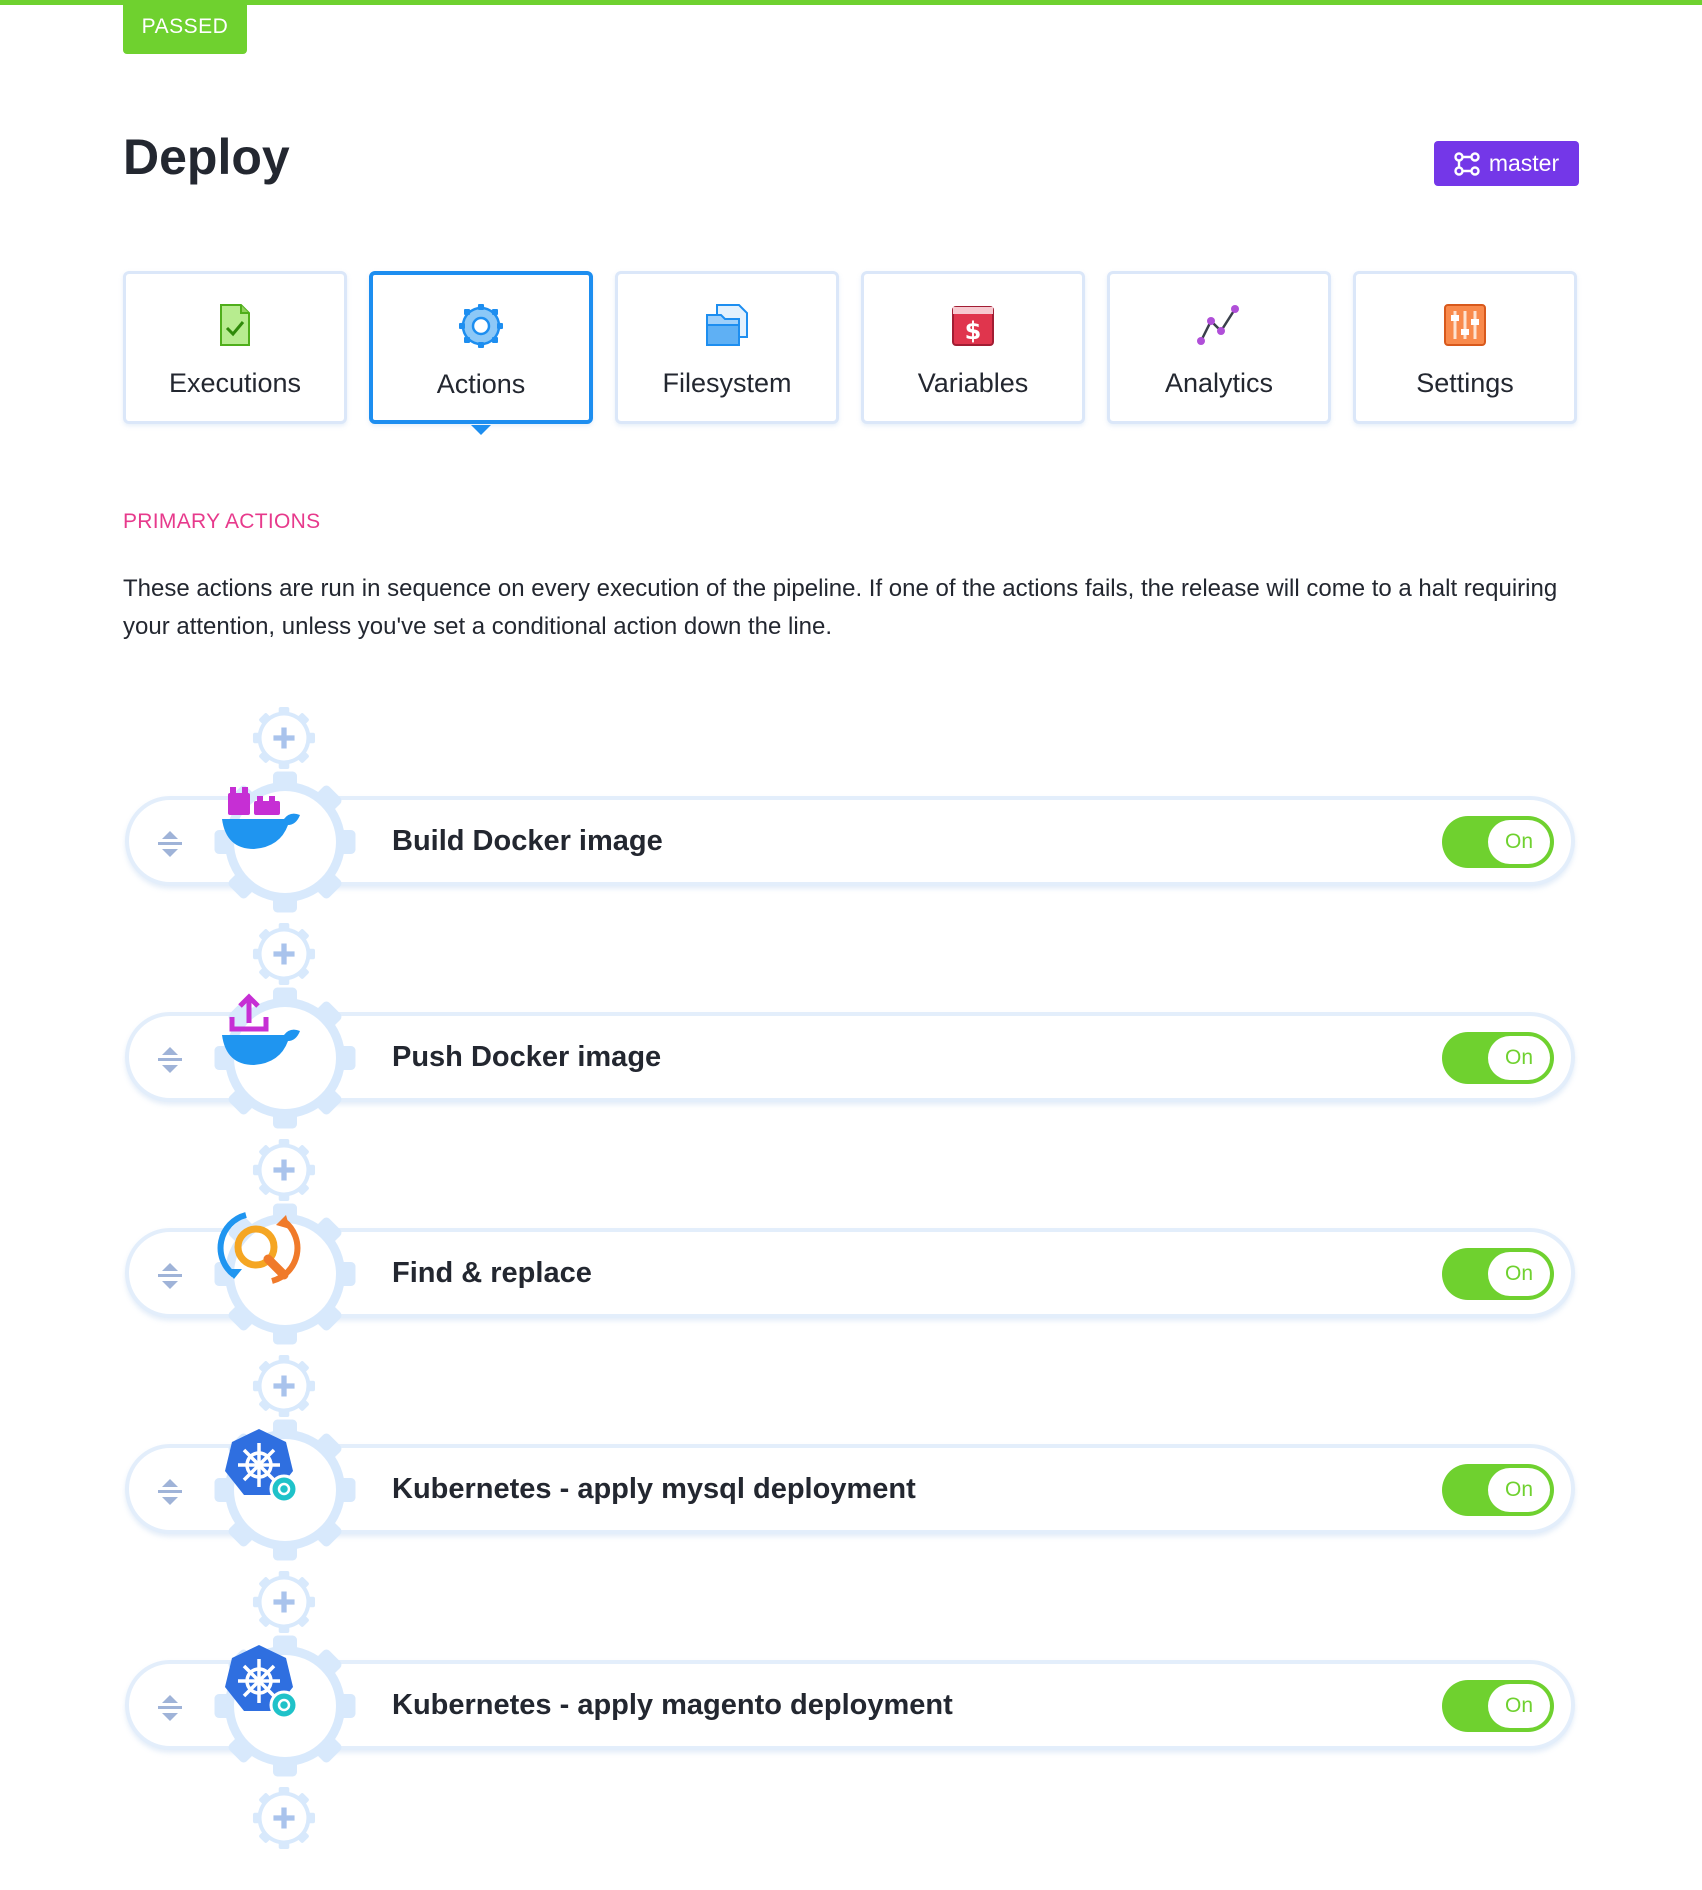 The width and height of the screenshot is (1702, 1890). I want to click on status-badge: PASSED, so click(185, 27).